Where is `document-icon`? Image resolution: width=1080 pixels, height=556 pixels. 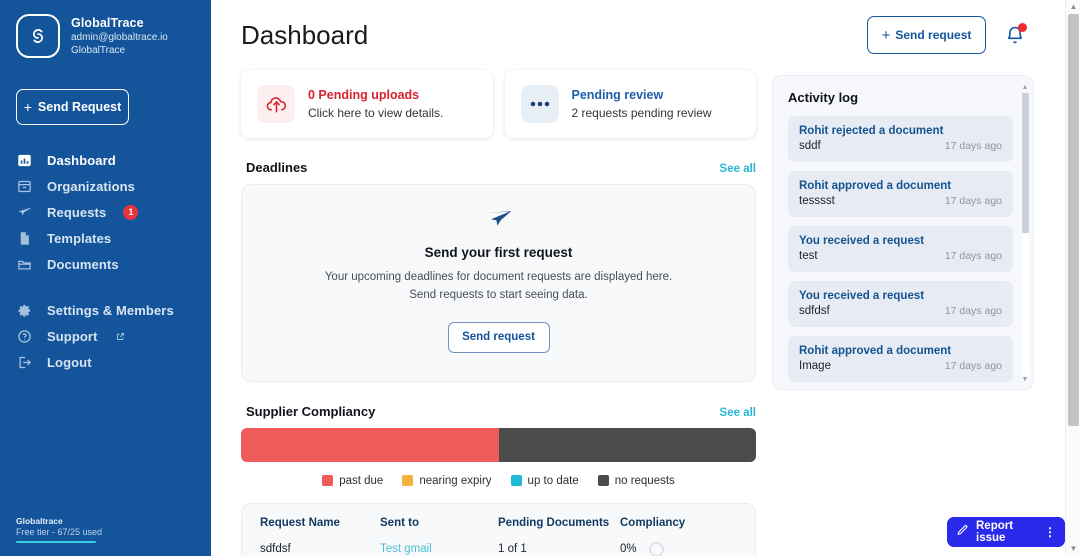
document-icon is located at coordinates (24, 238).